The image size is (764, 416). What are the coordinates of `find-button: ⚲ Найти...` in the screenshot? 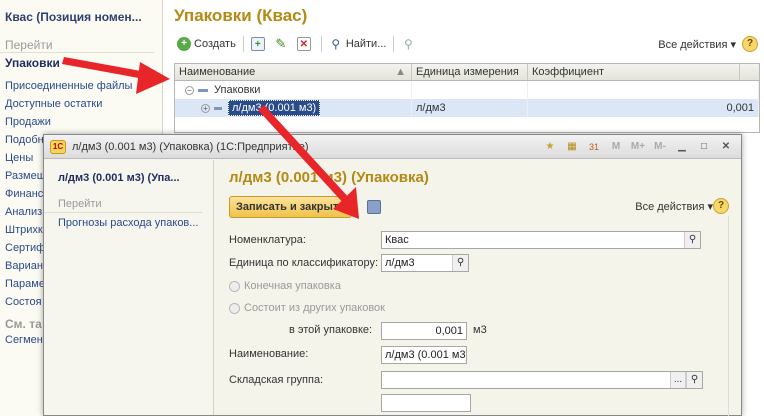 It's located at (358, 44).